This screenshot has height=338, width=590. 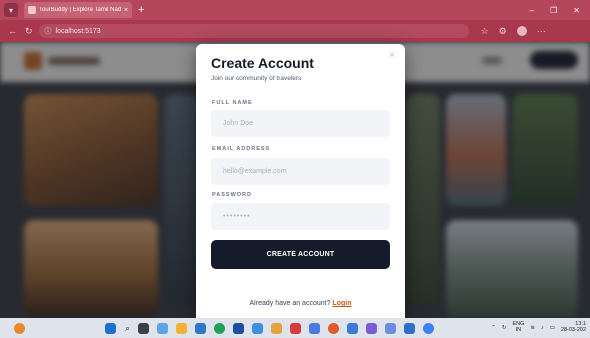 I want to click on browser-tab: TourBuddy | Explore Tamil Nadu ×, so click(x=78, y=10).